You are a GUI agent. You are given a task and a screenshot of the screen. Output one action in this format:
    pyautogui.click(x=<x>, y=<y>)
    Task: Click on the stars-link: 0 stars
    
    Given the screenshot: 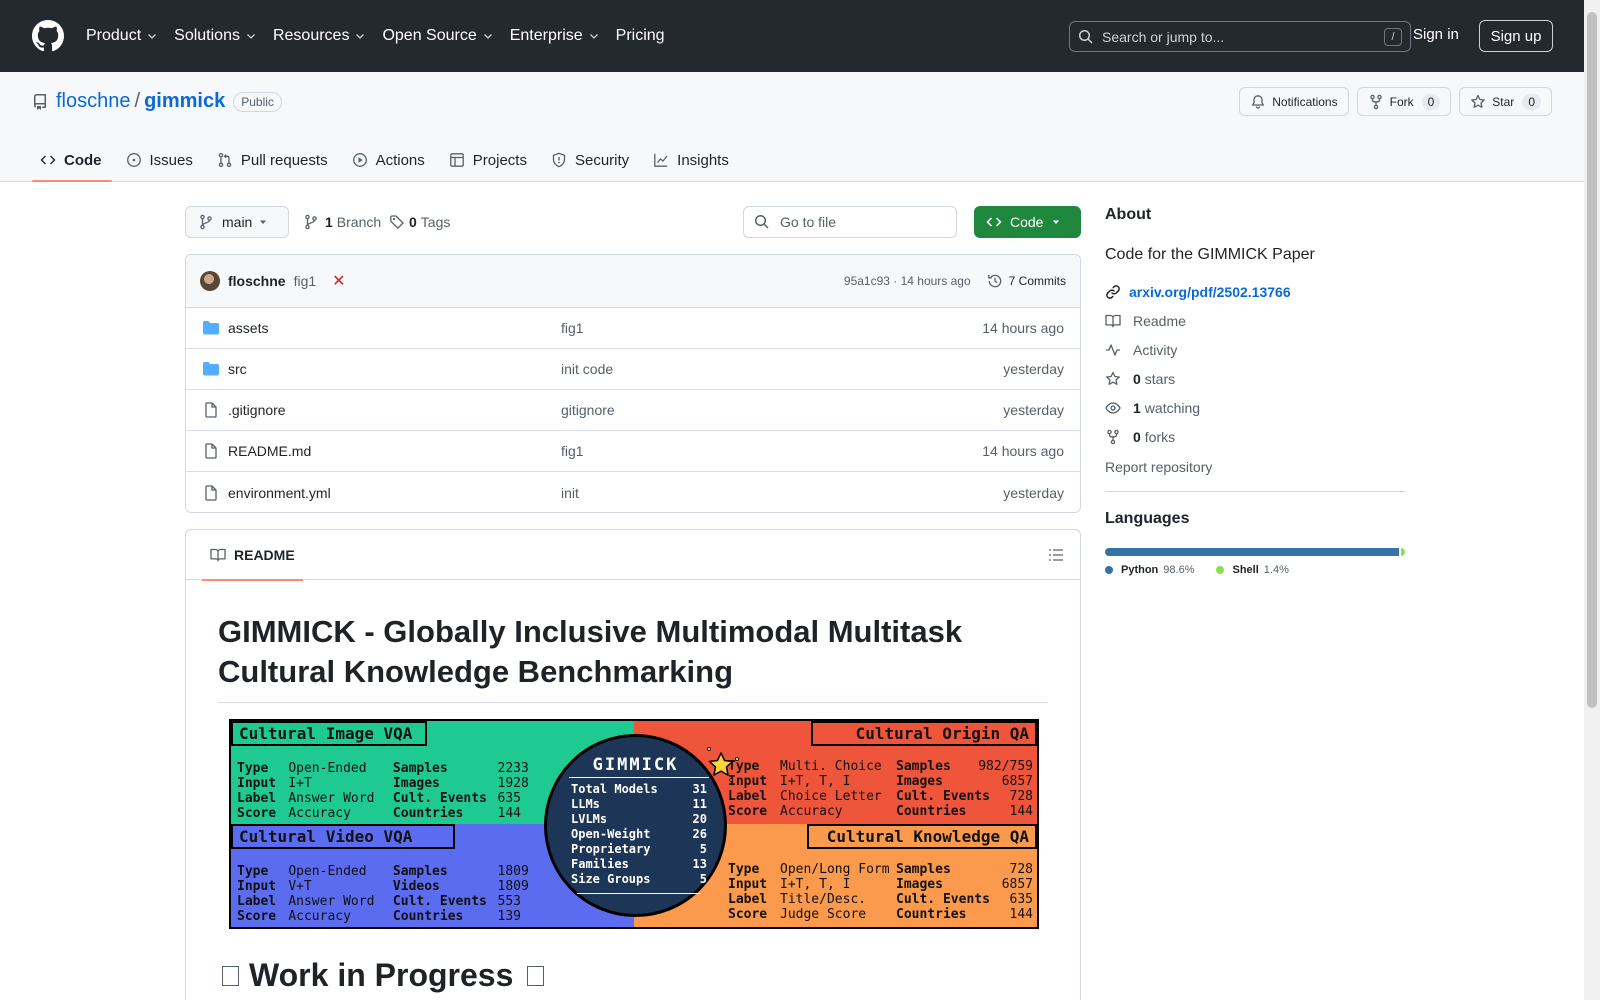 What is the action you would take?
    pyautogui.click(x=1255, y=379)
    